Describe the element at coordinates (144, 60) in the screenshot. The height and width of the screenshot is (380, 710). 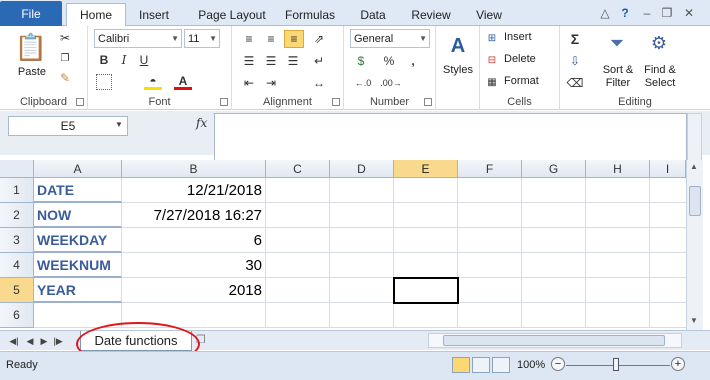
I see `underline-button: U` at that location.